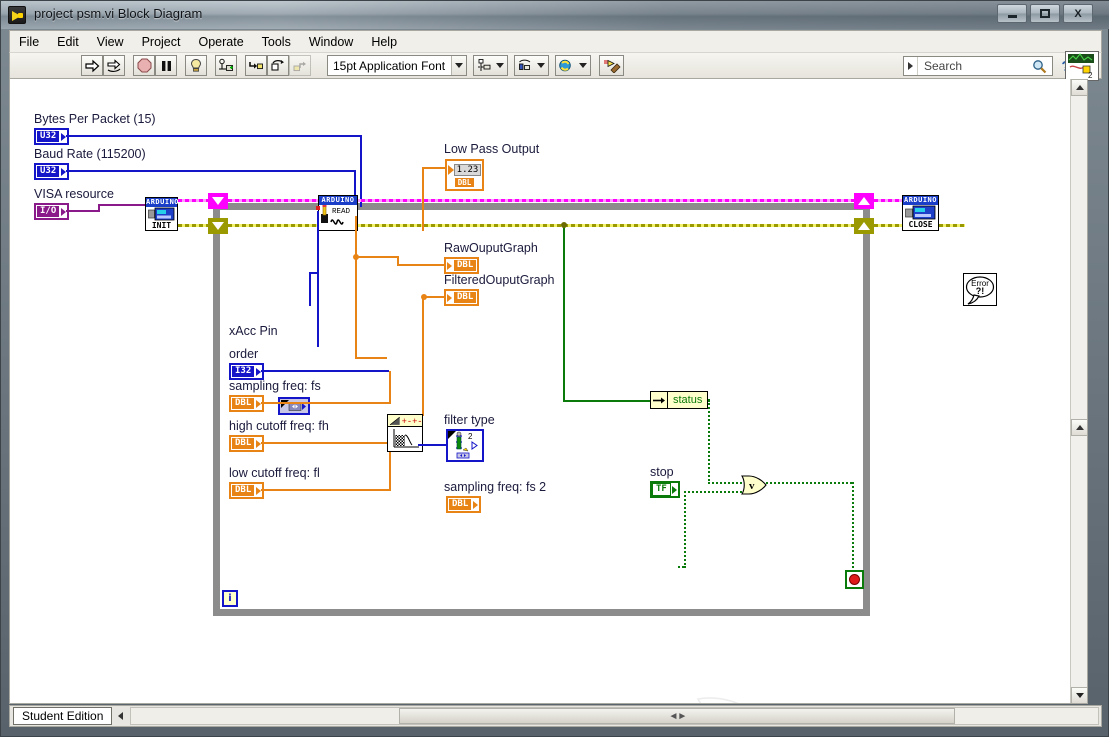 The width and height of the screenshot is (1109, 737). What do you see at coordinates (95, 119) in the screenshot?
I see `label-bytes-per-packet: Bytes Per Packet (15)` at bounding box center [95, 119].